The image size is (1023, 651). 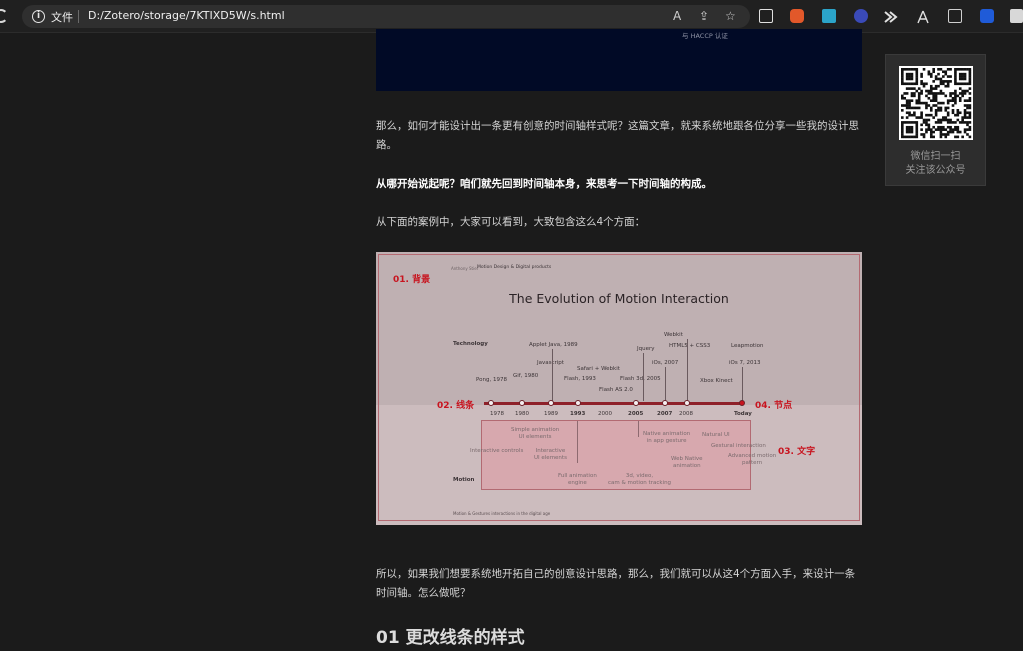 What do you see at coordinates (665, 384) in the screenshot?
I see `connector-line` at bounding box center [665, 384].